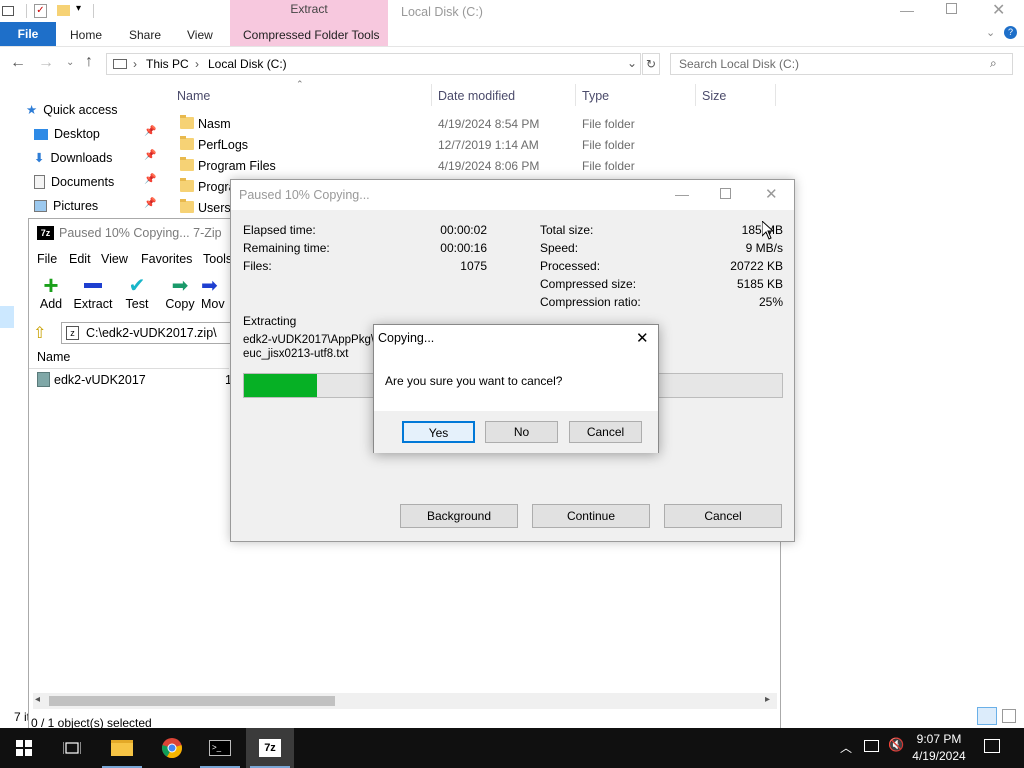 This screenshot has width=1024, height=768. Describe the element at coordinates (40, 11) in the screenshot. I see `properties-icon: ✓` at that location.